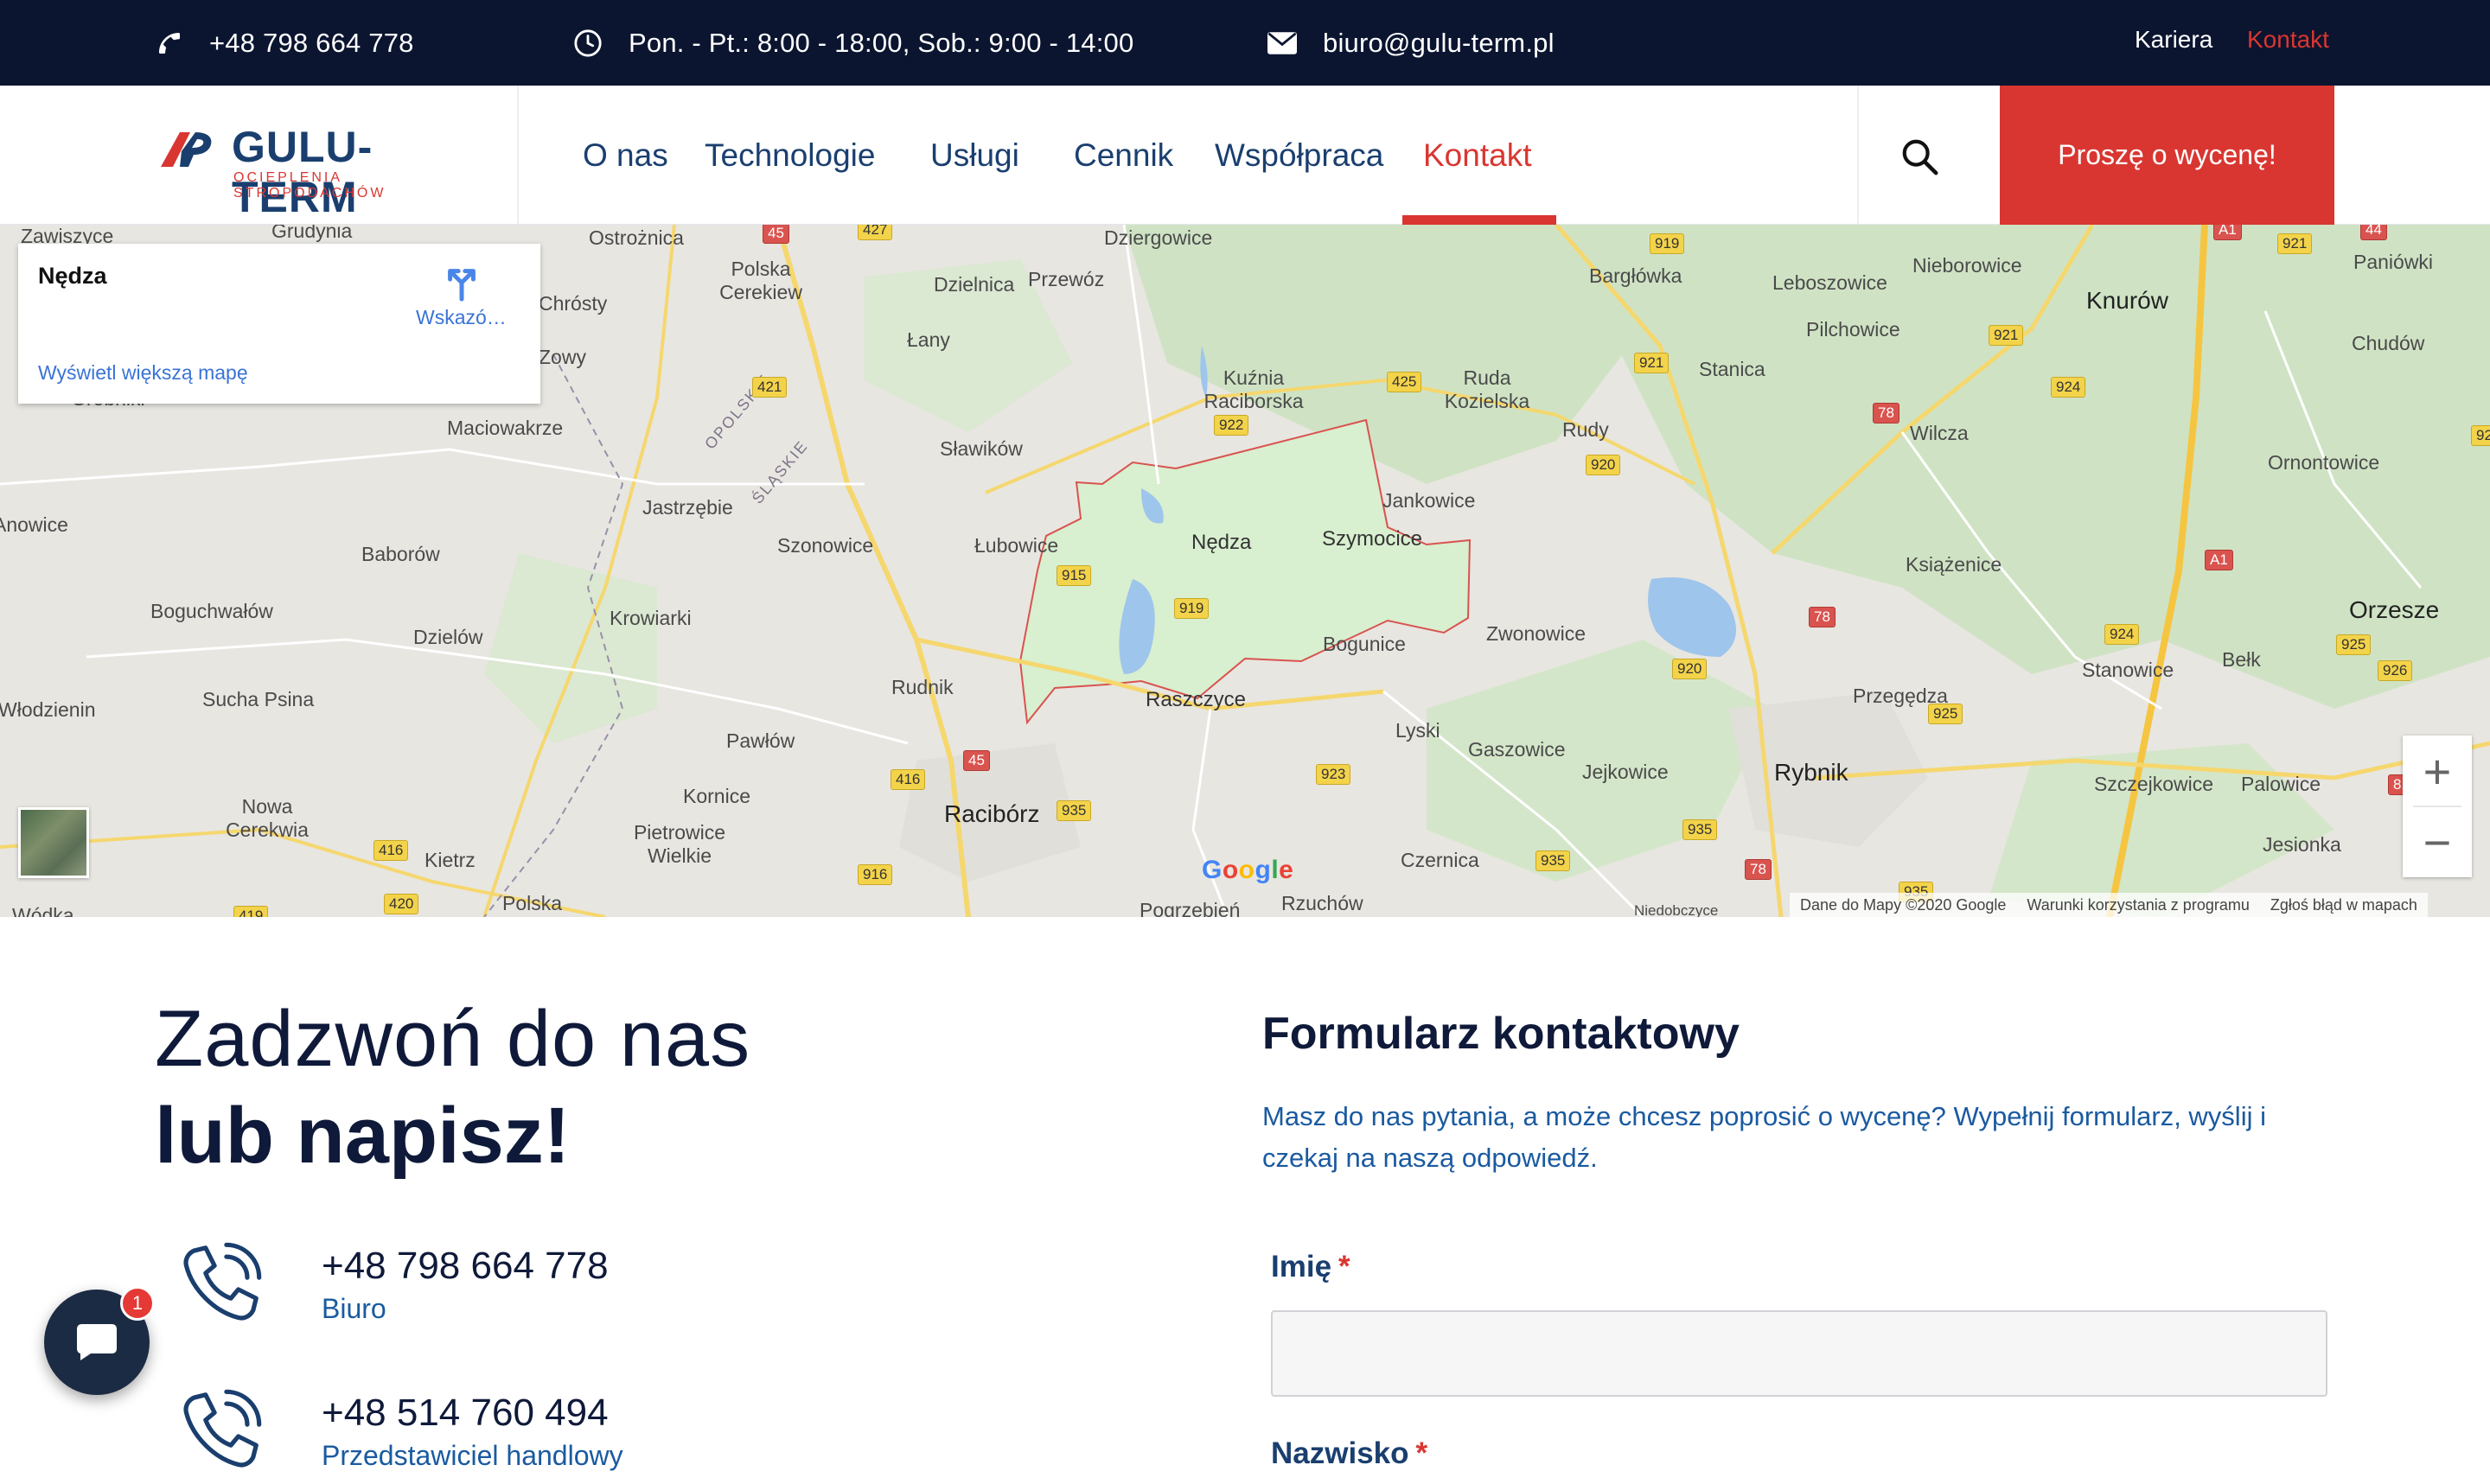 Image resolution: width=2490 pixels, height=1484 pixels. I want to click on map-place-label: Sucha Psina, so click(258, 699).